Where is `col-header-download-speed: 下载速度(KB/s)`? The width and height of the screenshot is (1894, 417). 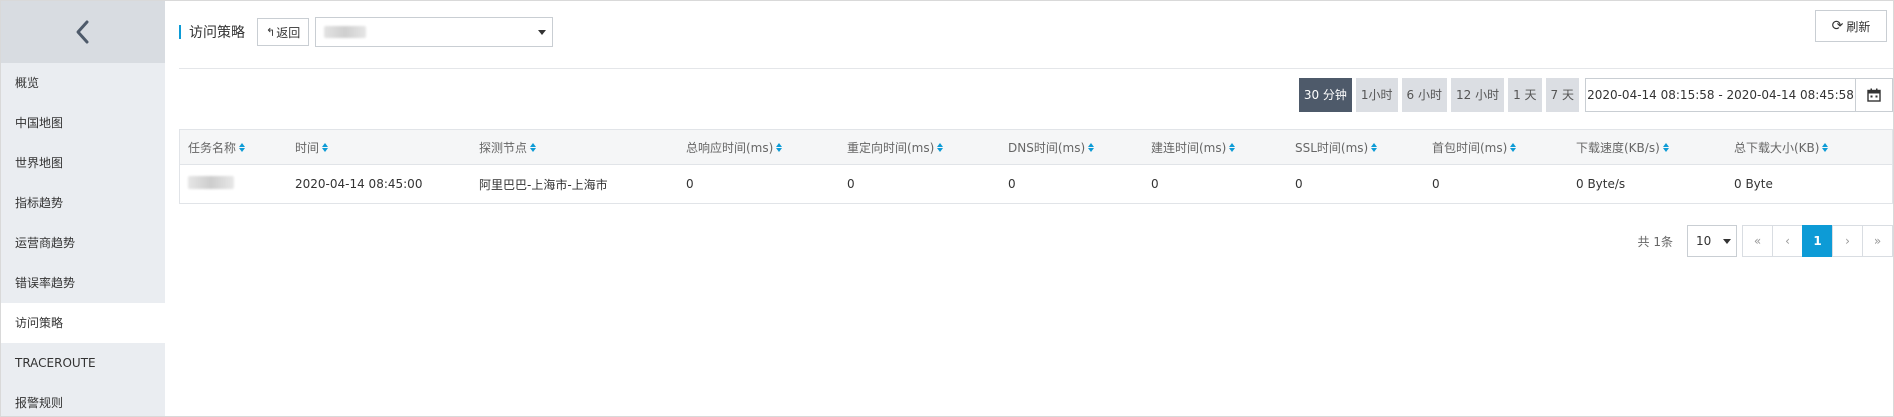
col-header-download-speed: 下载速度(KB/s) is located at coordinates (1647, 147).